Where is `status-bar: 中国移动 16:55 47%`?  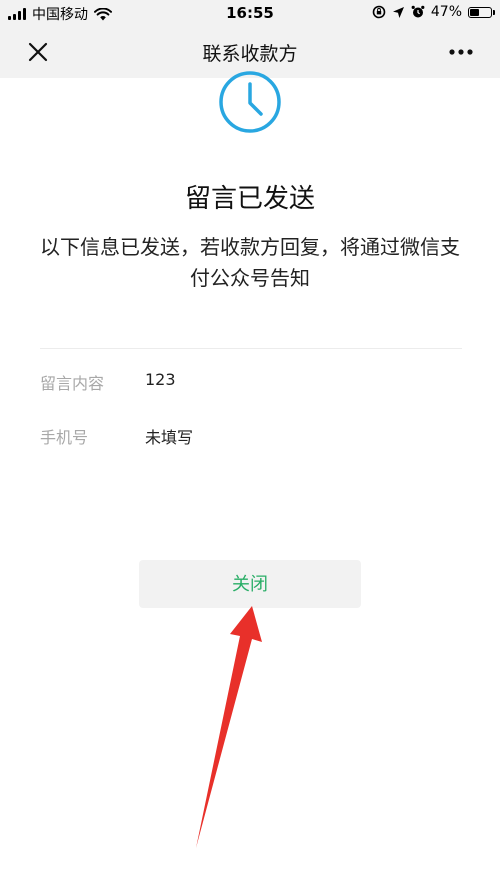 status-bar: 中国移动 16:55 47% is located at coordinates (250, 13).